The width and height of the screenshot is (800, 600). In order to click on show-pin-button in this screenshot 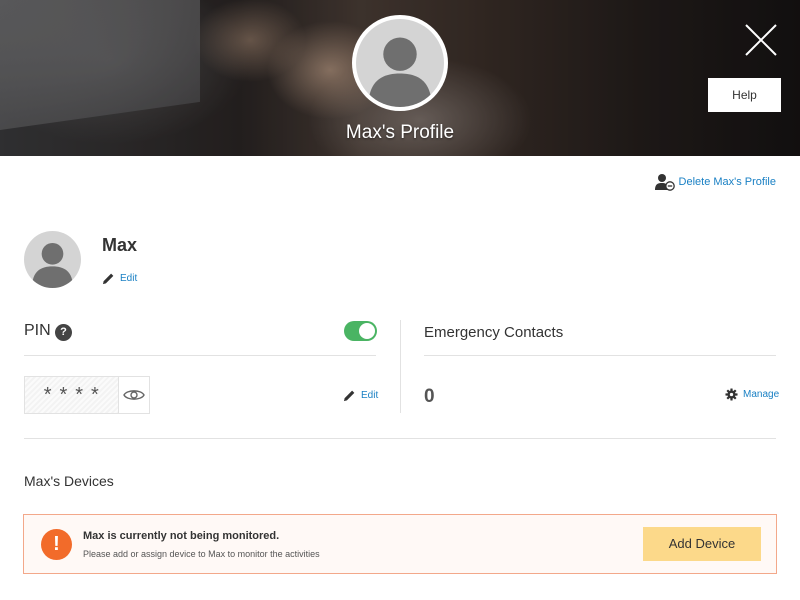, I will do `click(133, 395)`.